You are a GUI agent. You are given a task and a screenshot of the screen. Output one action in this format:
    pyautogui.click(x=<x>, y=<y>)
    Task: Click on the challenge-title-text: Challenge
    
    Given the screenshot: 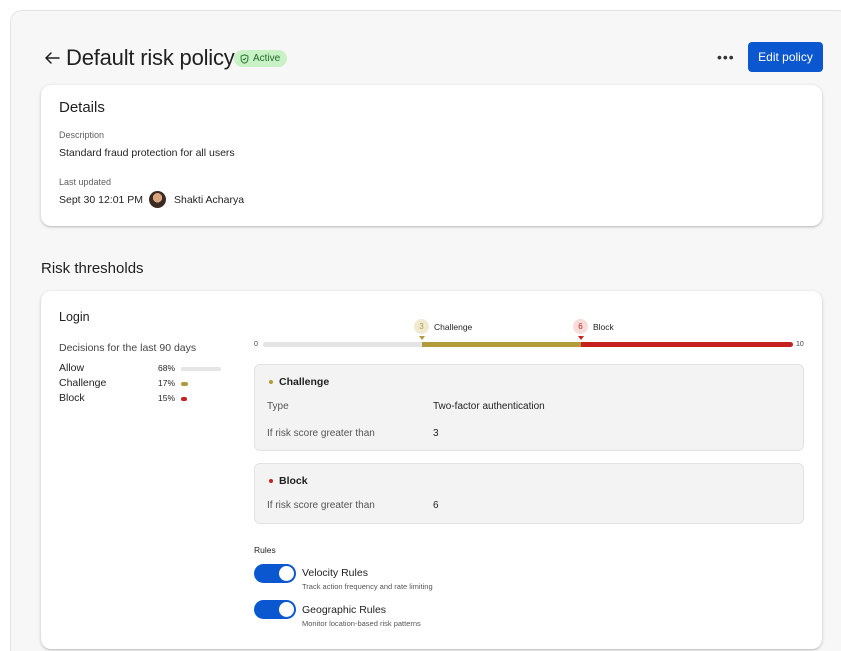 What is the action you would take?
    pyautogui.click(x=304, y=382)
    